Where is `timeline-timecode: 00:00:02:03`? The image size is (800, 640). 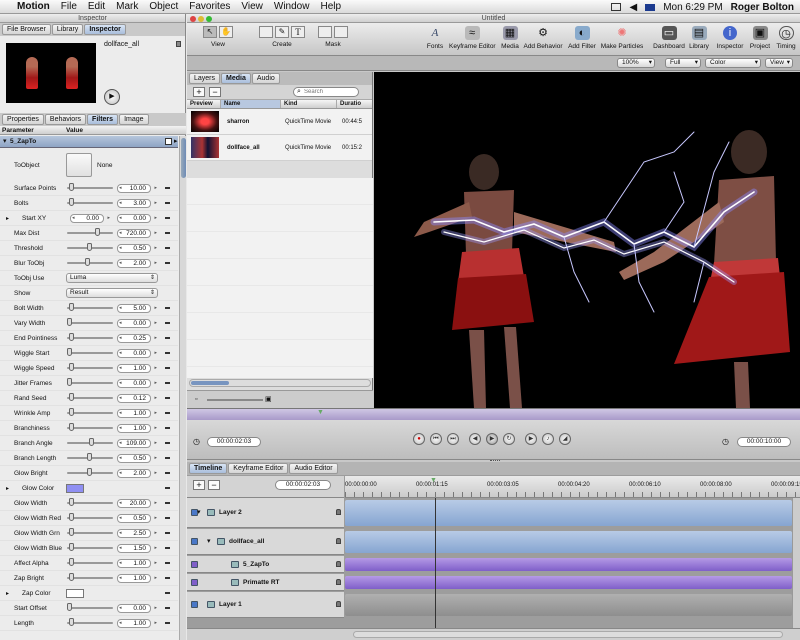 timeline-timecode: 00:00:02:03 is located at coordinates (303, 485).